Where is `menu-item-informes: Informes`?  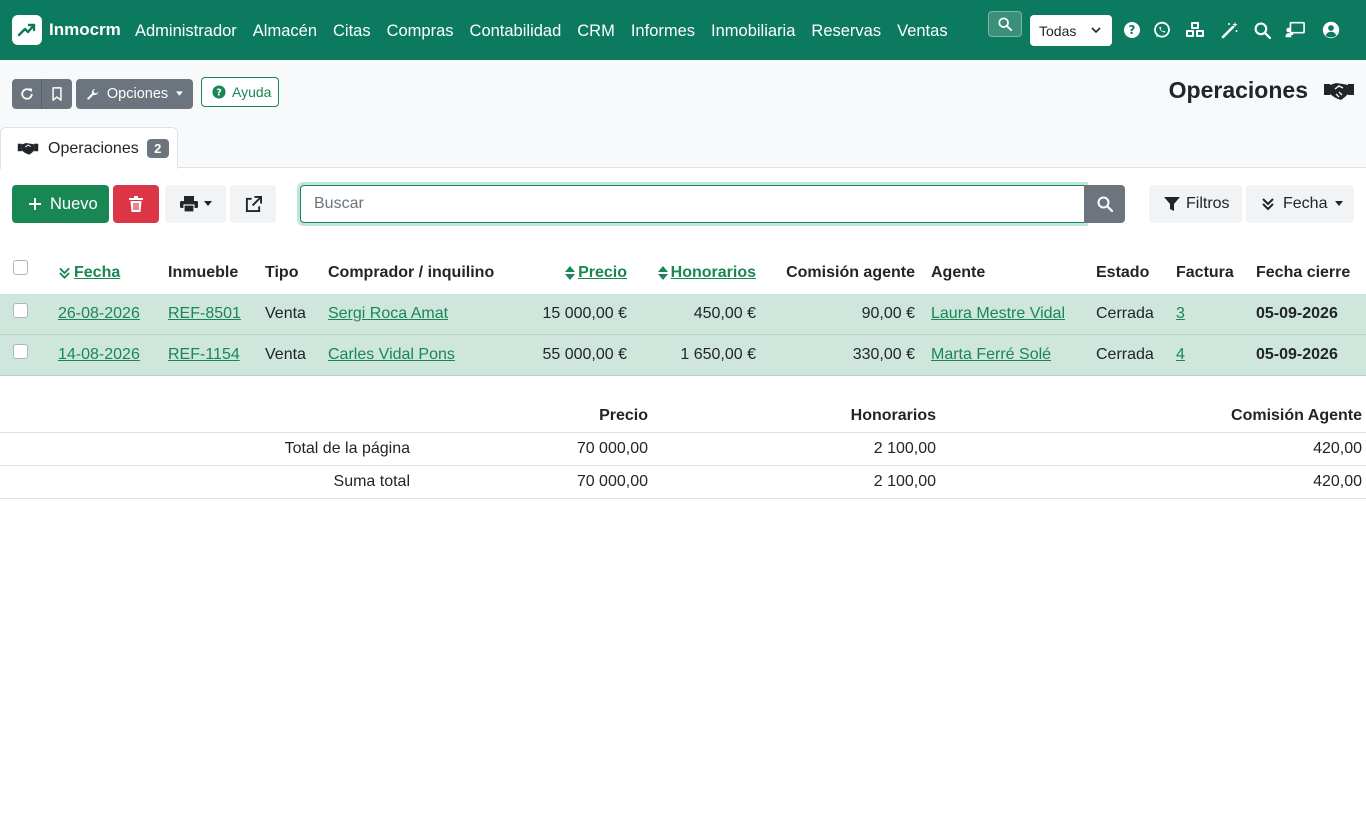 menu-item-informes: Informes is located at coordinates (663, 31).